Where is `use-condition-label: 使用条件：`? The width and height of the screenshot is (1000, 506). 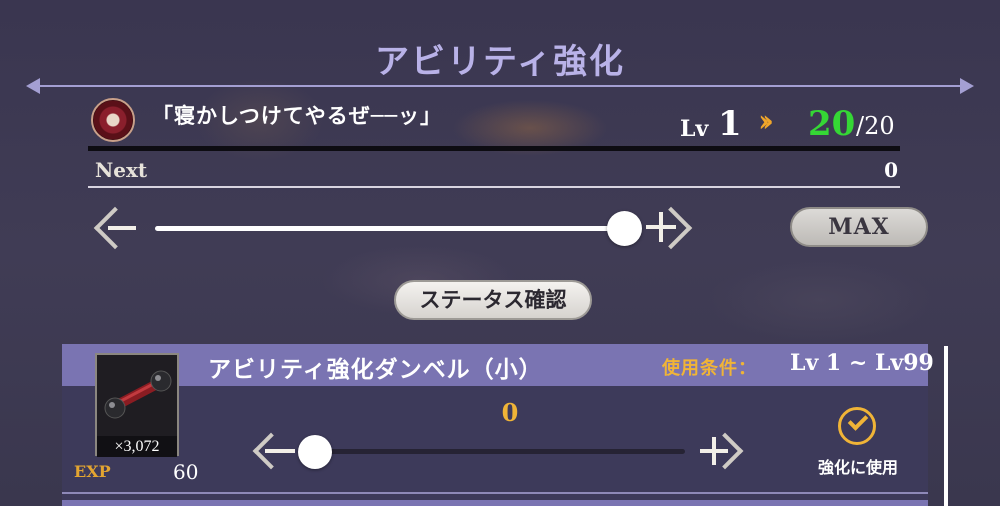 use-condition-label: 使用条件： is located at coordinates (709, 368).